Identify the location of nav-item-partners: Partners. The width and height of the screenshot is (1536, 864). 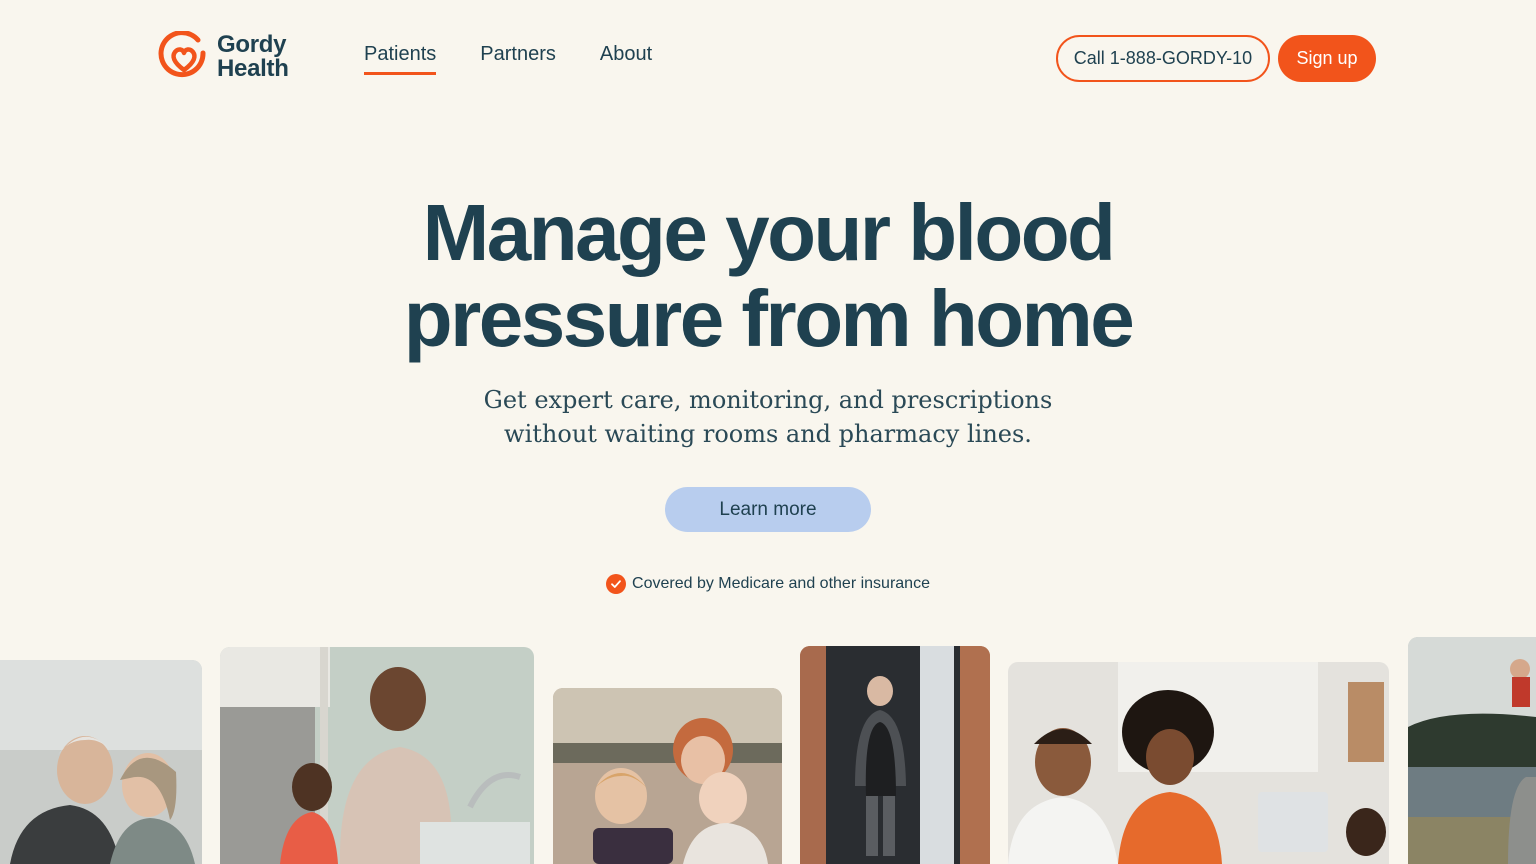
(518, 59).